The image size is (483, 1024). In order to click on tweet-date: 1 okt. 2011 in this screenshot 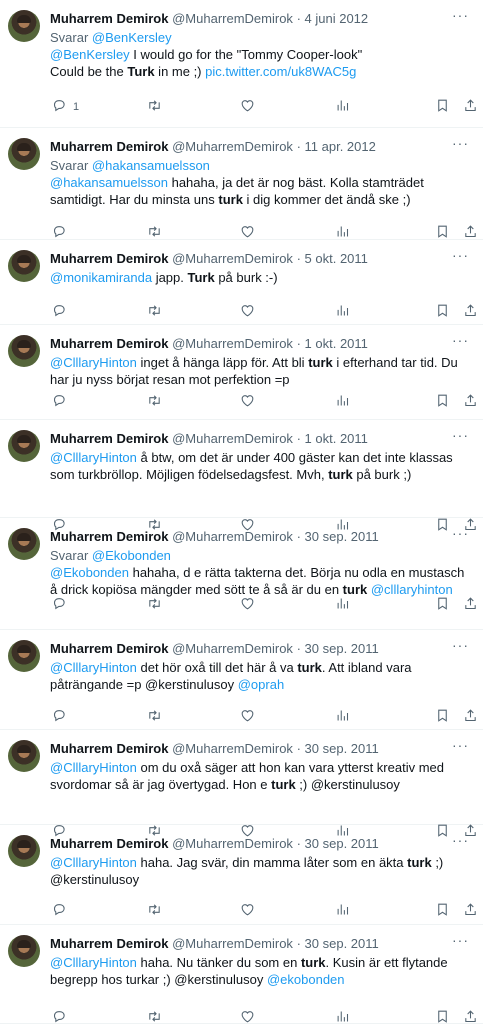, I will do `click(336, 438)`.